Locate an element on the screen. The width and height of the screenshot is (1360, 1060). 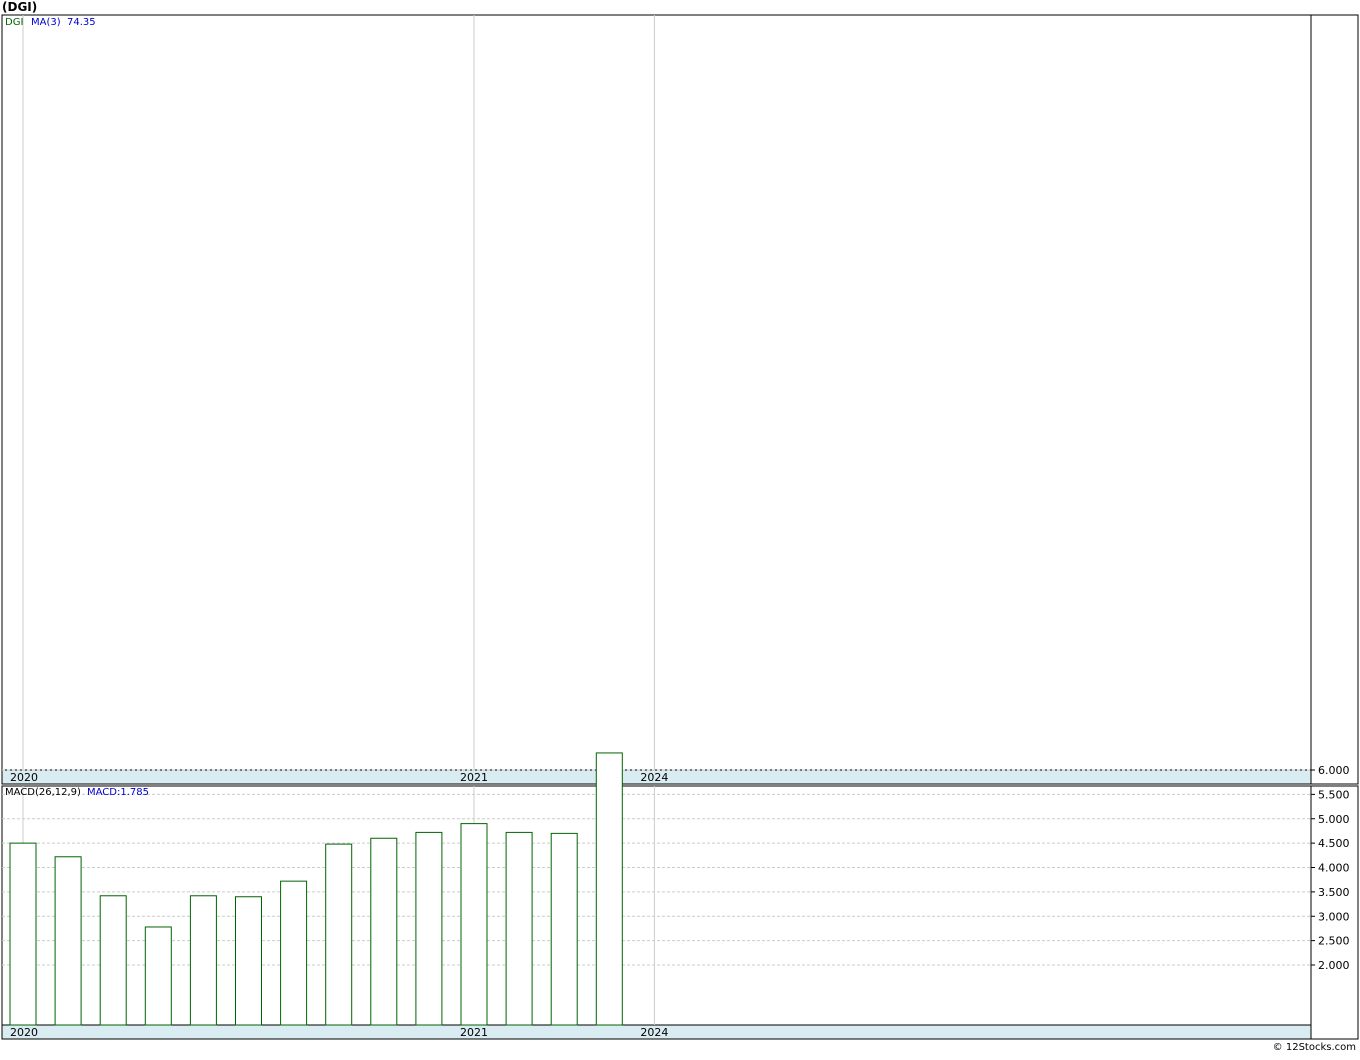
macd-tick-label: 4.000 is located at coordinates (1334, 868).